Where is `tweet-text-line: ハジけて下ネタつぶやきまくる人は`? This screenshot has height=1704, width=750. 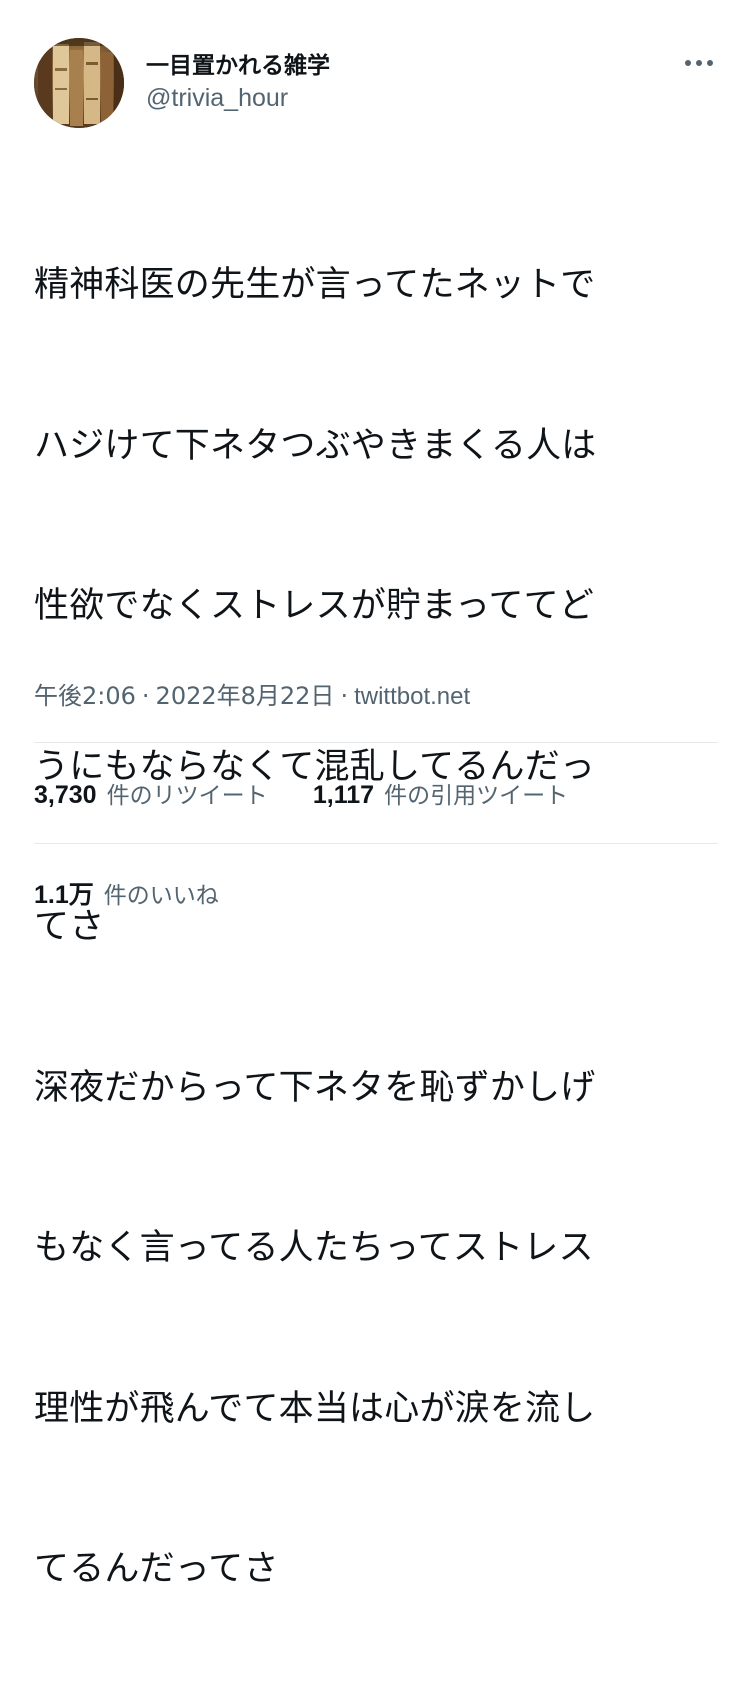
tweet-text-line: ハジけて下ネタつぶやきまくる人は is located at coordinates (315, 445).